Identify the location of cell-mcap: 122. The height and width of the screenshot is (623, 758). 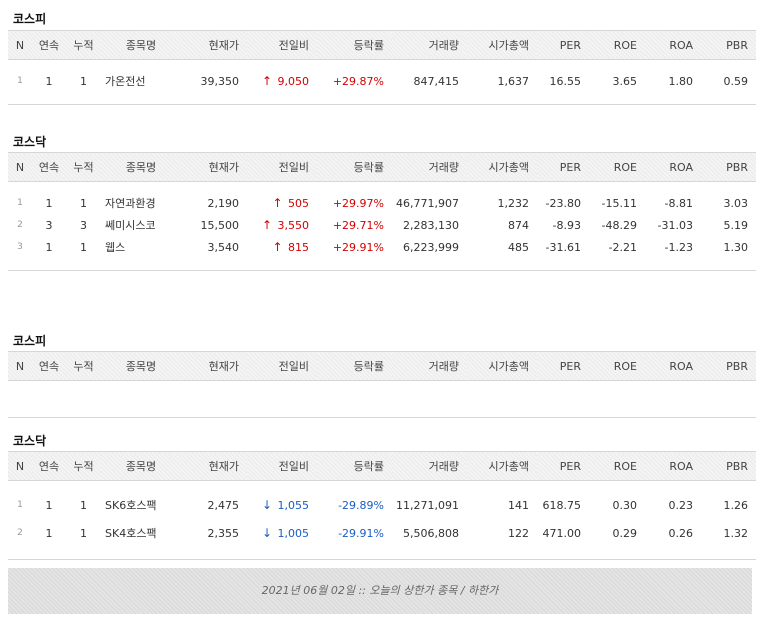
(518, 533).